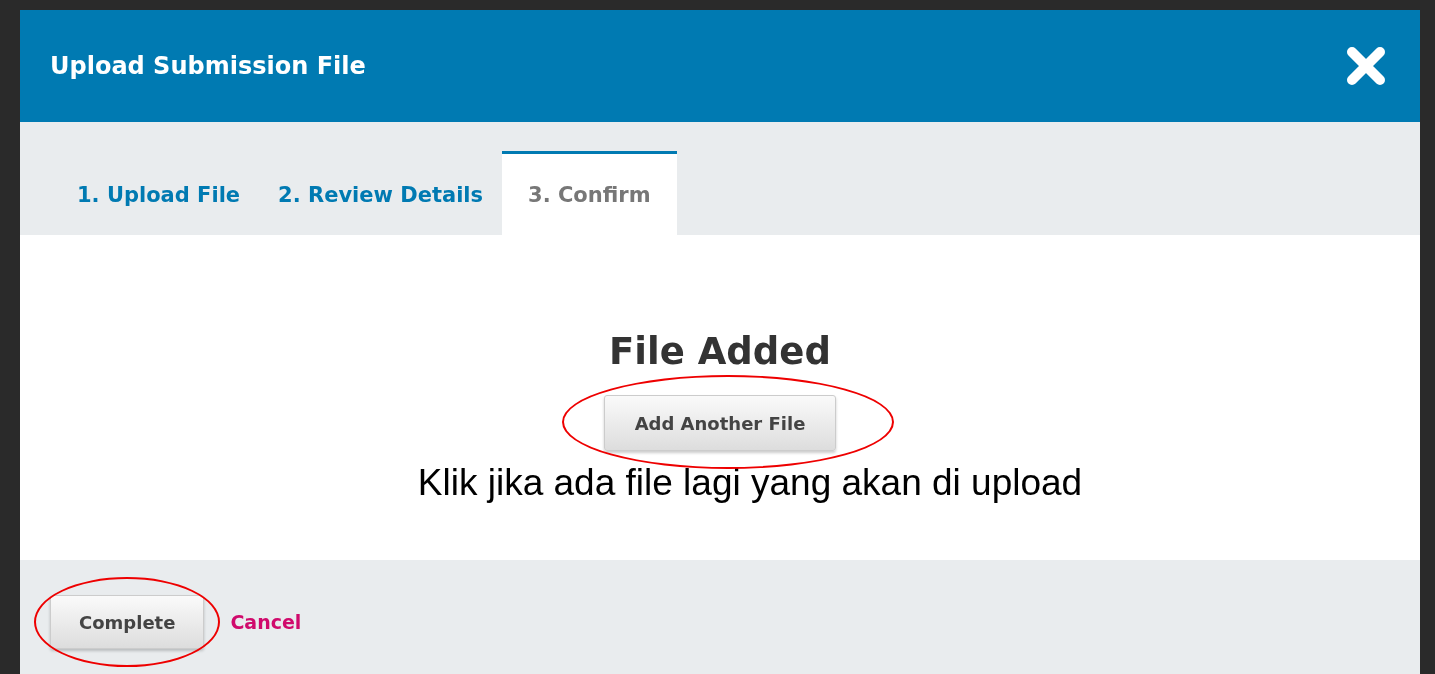 The width and height of the screenshot is (1435, 674). I want to click on step-tab: 1. Upload File, so click(159, 193).